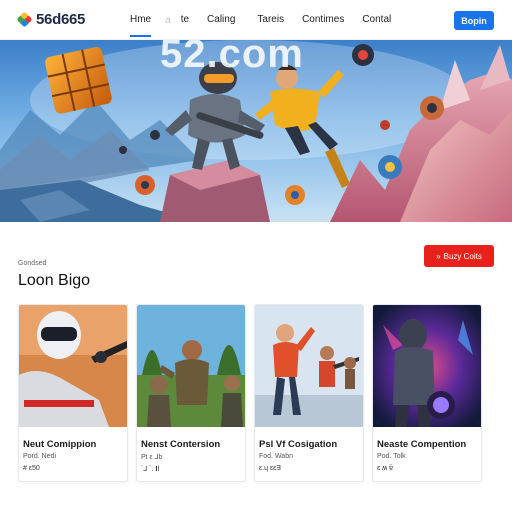 Image resolution: width=512 pixels, height=512 pixels. What do you see at coordinates (438, 256) in the screenshot?
I see `arrow-right-icon: »` at bounding box center [438, 256].